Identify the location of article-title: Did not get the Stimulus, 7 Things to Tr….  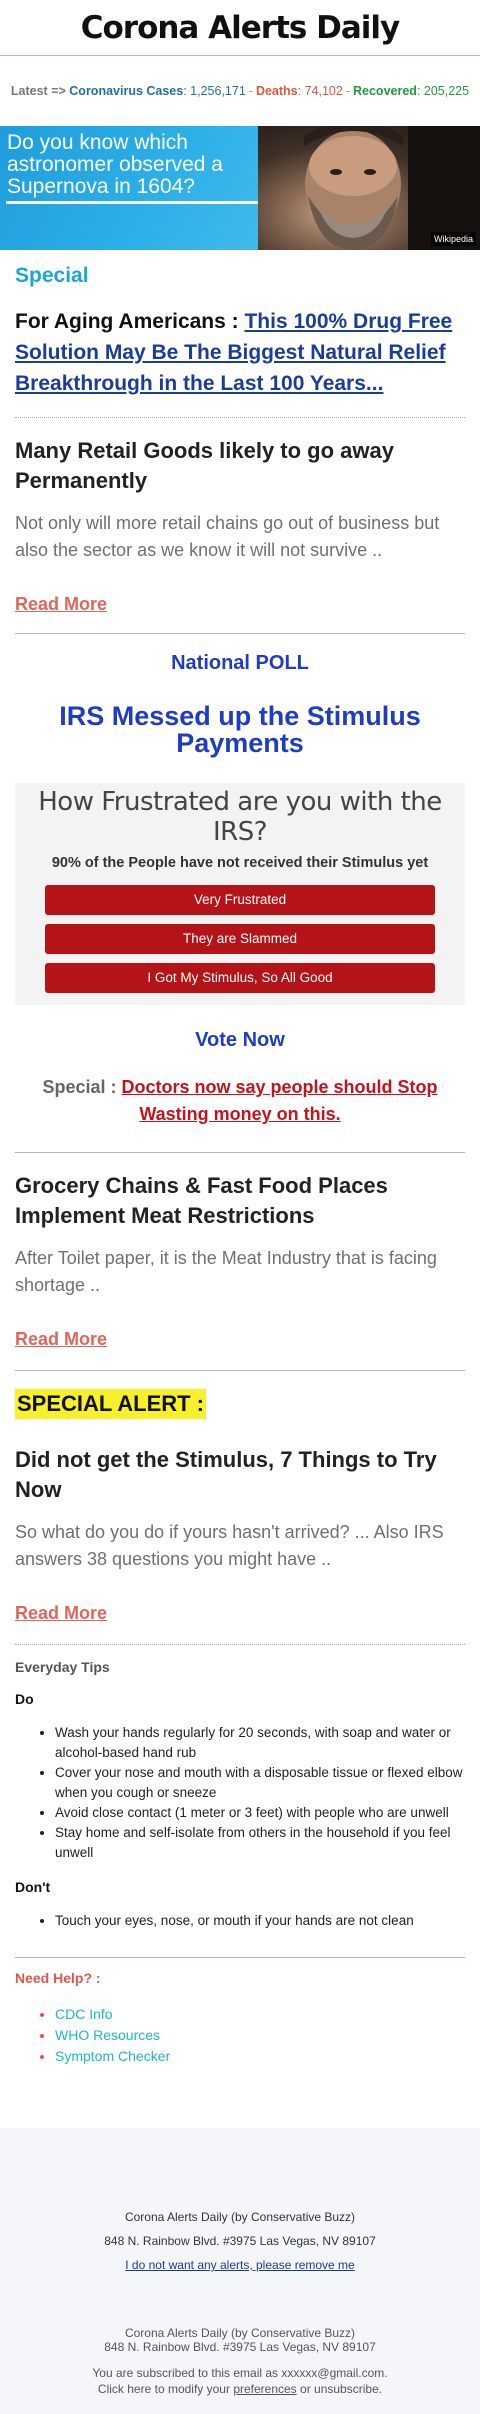
(240, 1475).